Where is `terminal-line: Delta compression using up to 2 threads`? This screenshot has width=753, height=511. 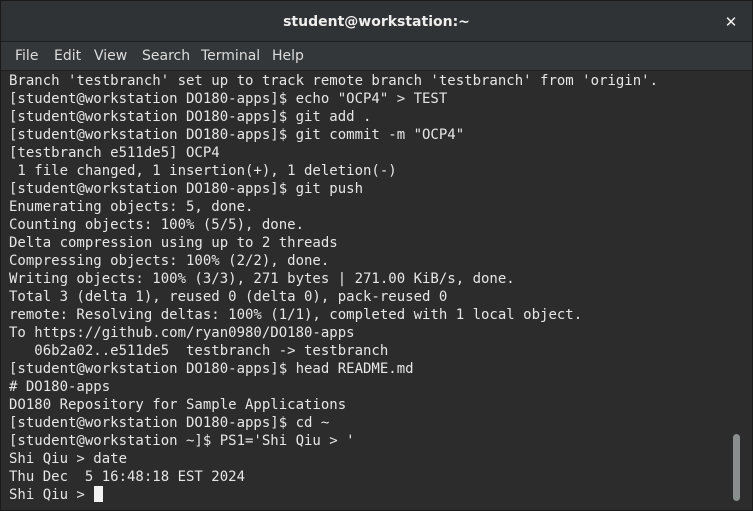
terminal-line: Delta compression using up to 2 threads is located at coordinates (173, 243).